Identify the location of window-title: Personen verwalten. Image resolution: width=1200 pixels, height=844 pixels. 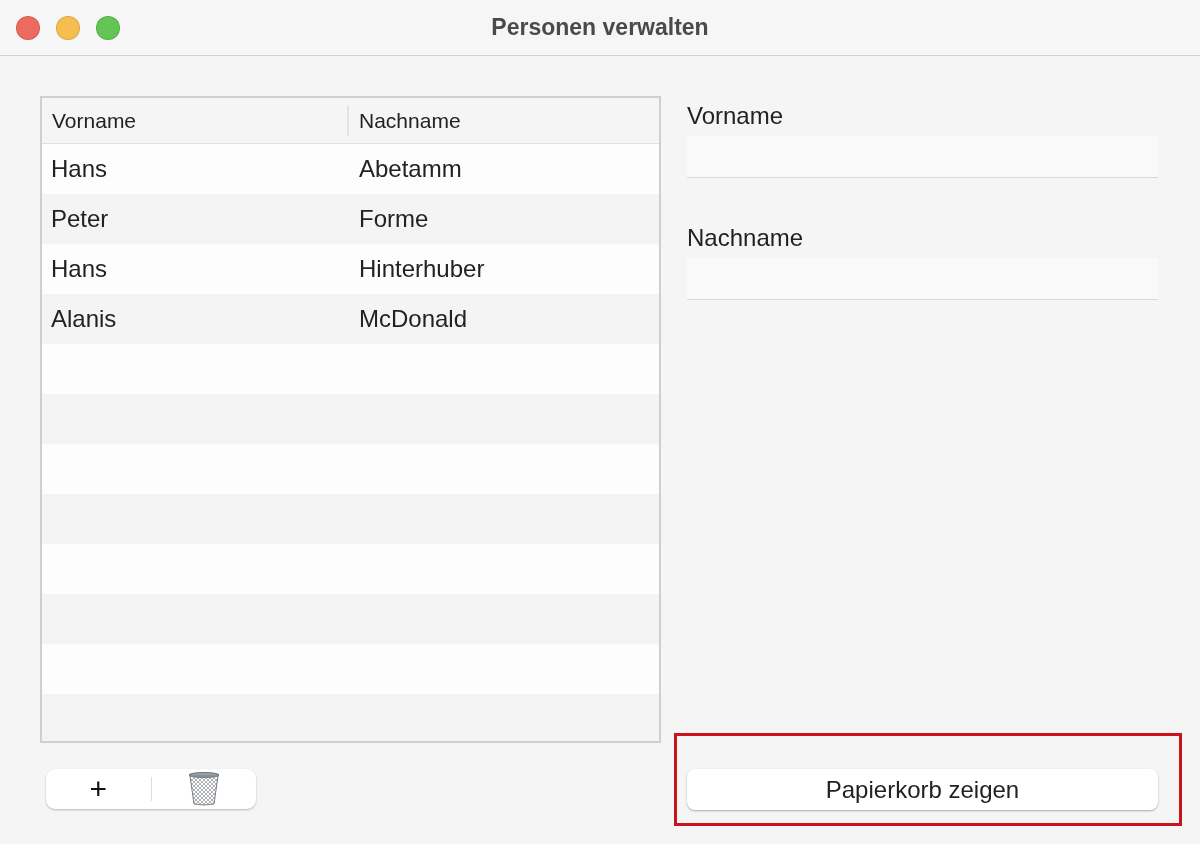
(600, 27).